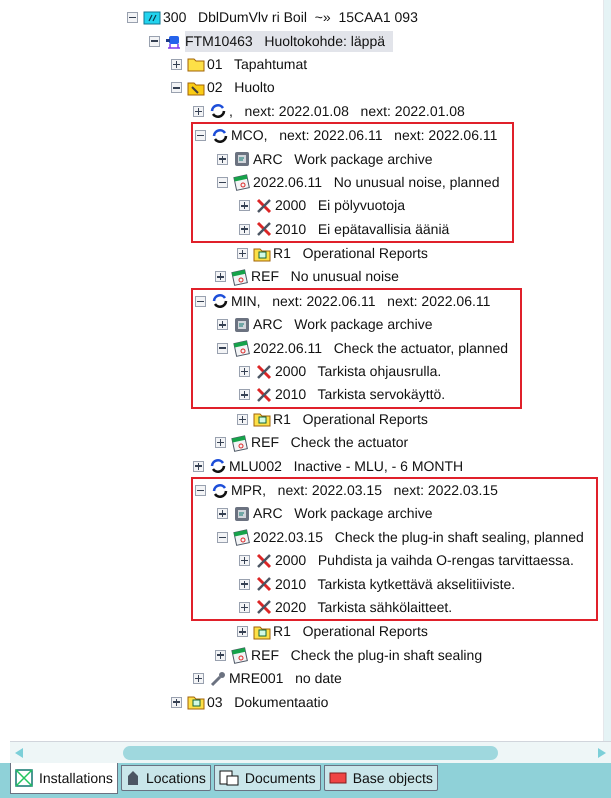 The image size is (611, 798). I want to click on tab: Base objects, so click(381, 778).